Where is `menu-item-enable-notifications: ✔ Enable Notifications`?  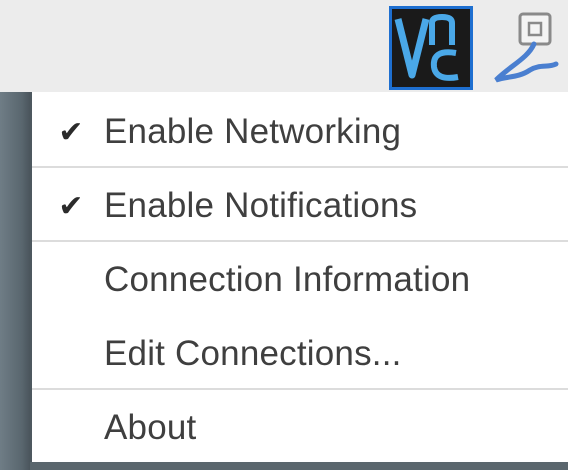
menu-item-enable-notifications: ✔ Enable Notifications is located at coordinates (300, 206).